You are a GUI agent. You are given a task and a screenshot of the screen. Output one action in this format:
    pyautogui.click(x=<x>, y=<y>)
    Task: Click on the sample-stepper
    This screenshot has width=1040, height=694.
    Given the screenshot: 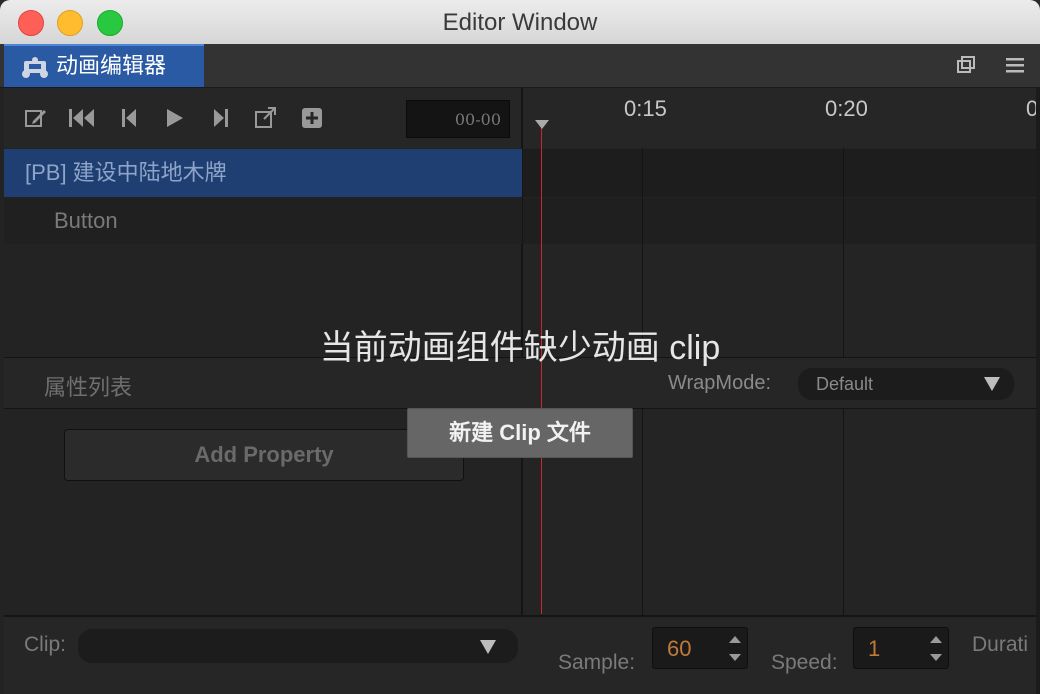 What is the action you would take?
    pyautogui.click(x=735, y=648)
    